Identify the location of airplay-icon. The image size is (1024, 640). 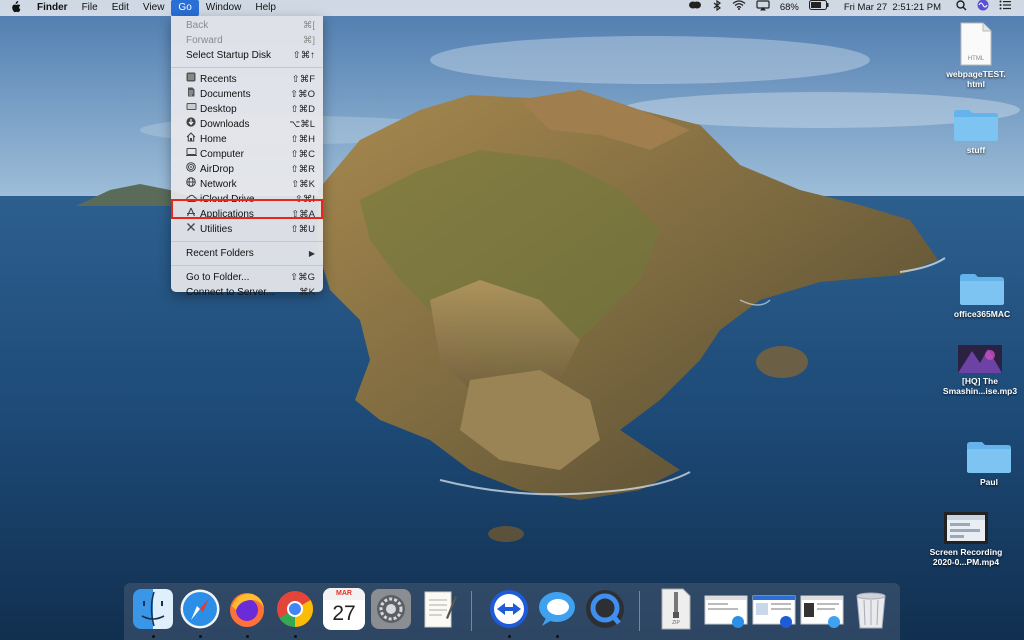
(763, 8).